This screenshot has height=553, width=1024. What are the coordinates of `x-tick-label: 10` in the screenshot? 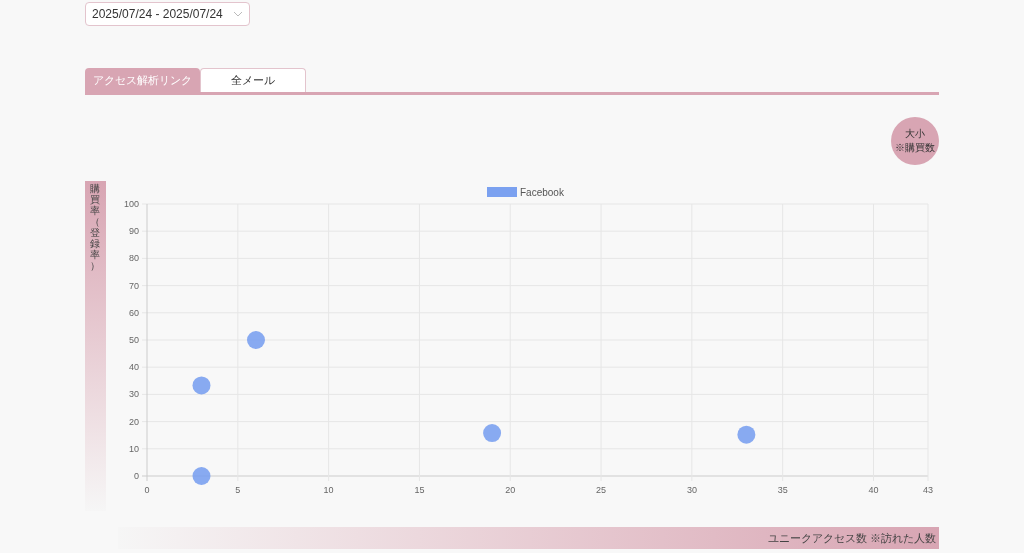 It's located at (328, 490).